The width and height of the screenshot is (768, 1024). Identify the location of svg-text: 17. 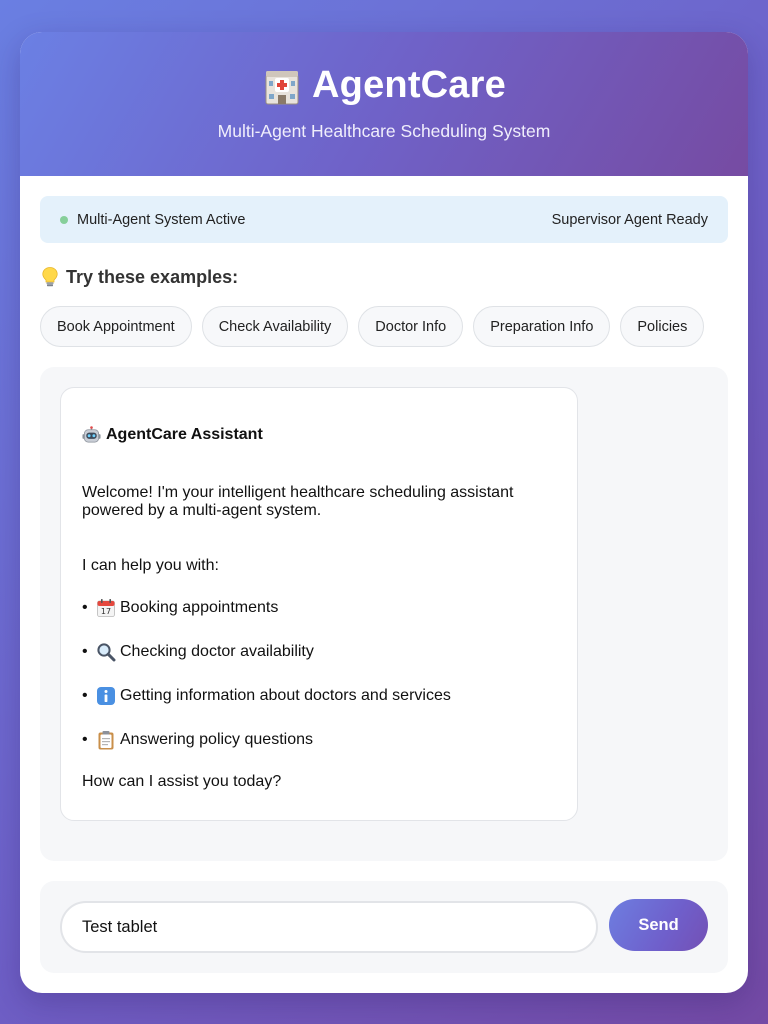
(106, 611).